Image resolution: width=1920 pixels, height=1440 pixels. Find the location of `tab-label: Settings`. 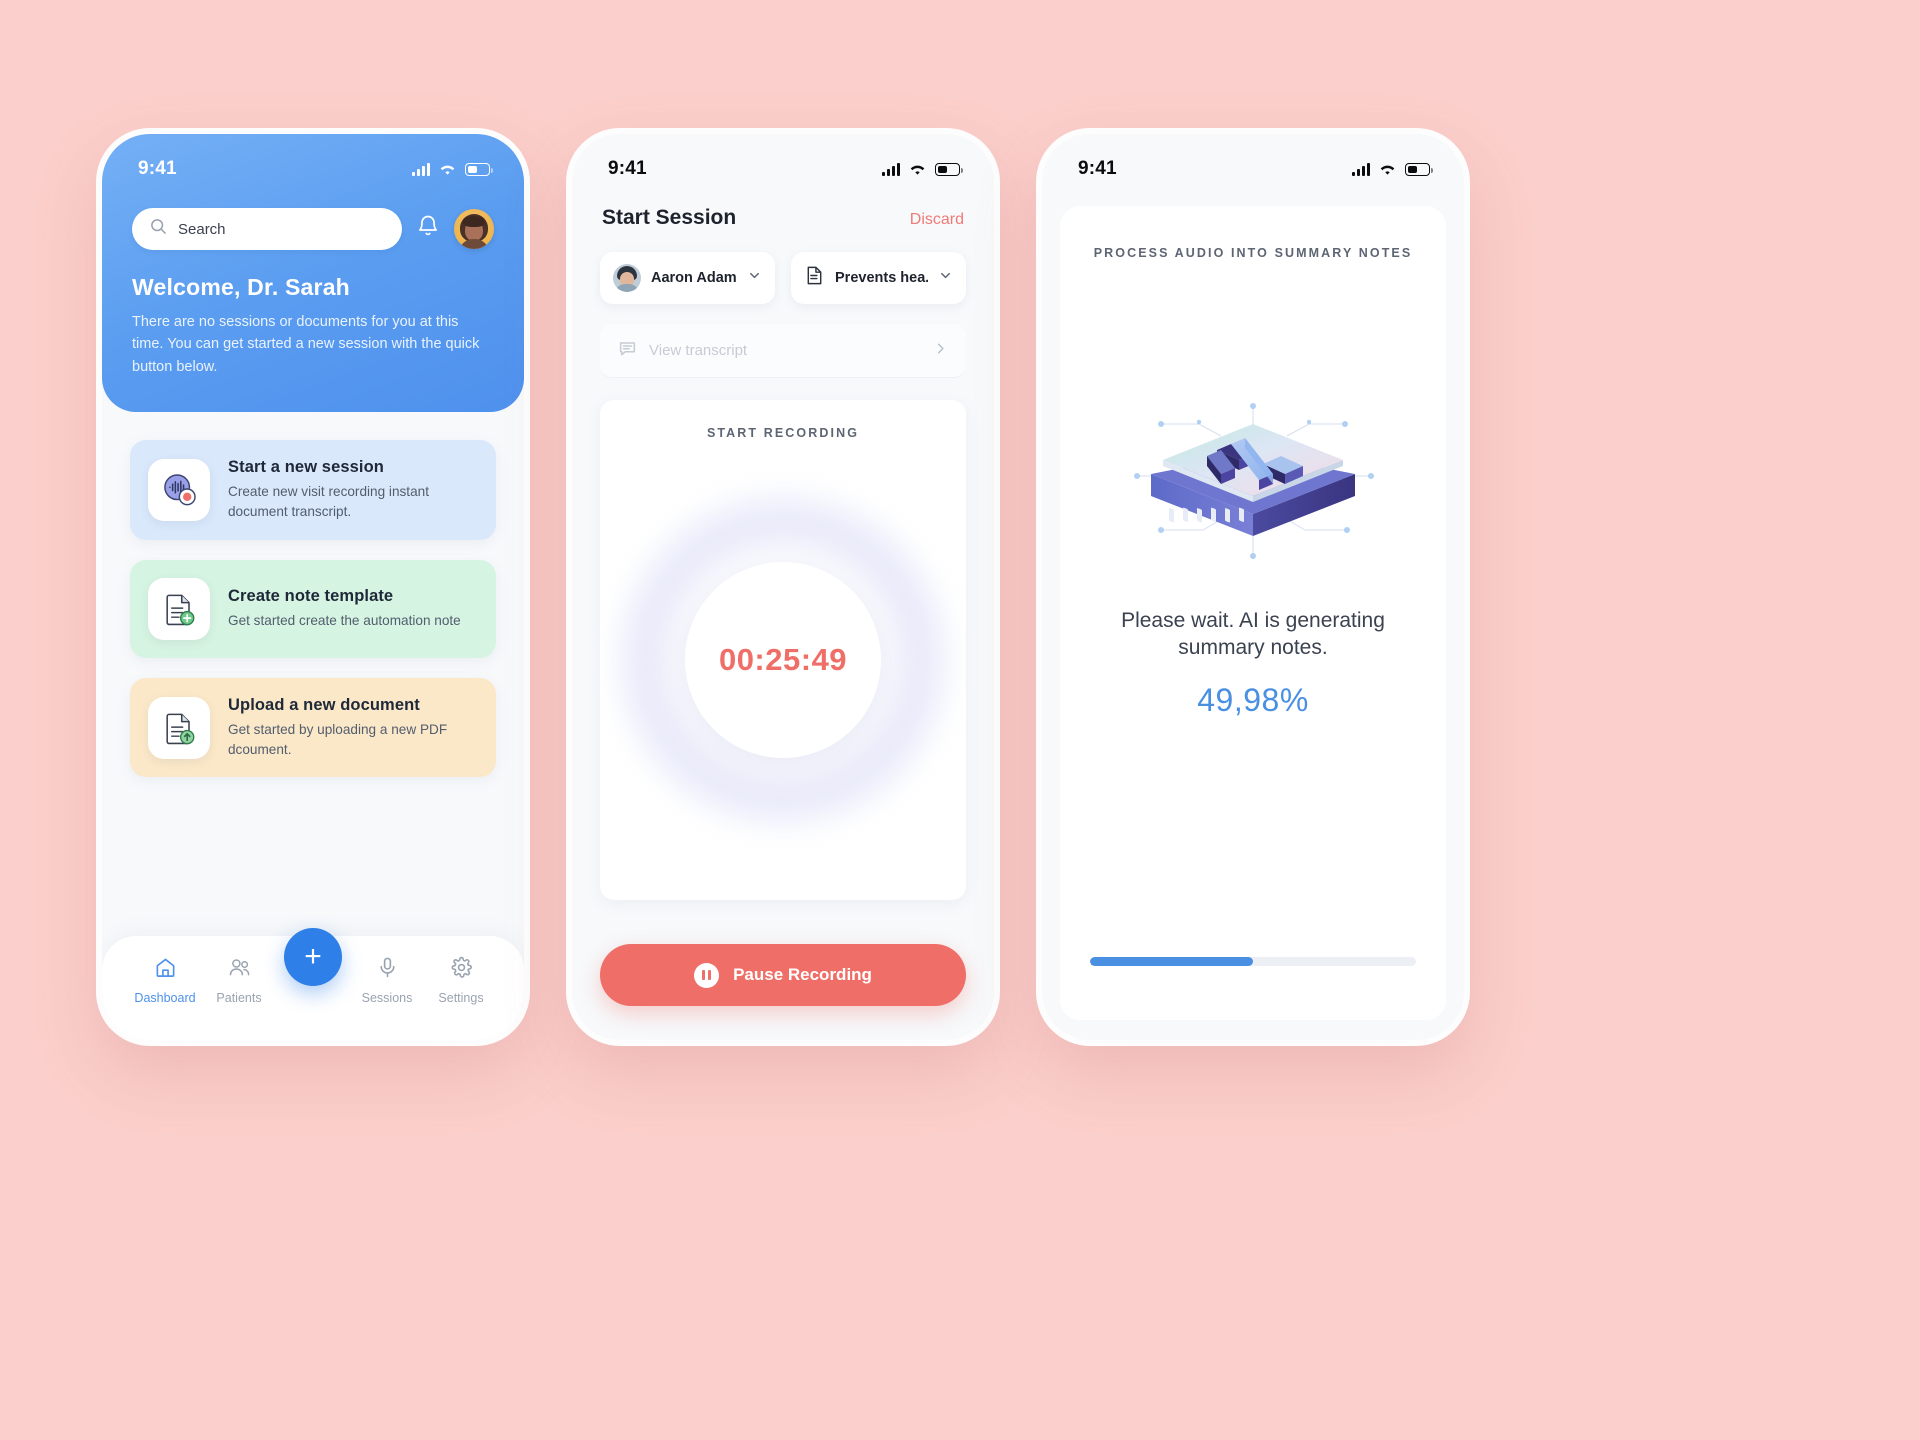

tab-label: Settings is located at coordinates (461, 998).